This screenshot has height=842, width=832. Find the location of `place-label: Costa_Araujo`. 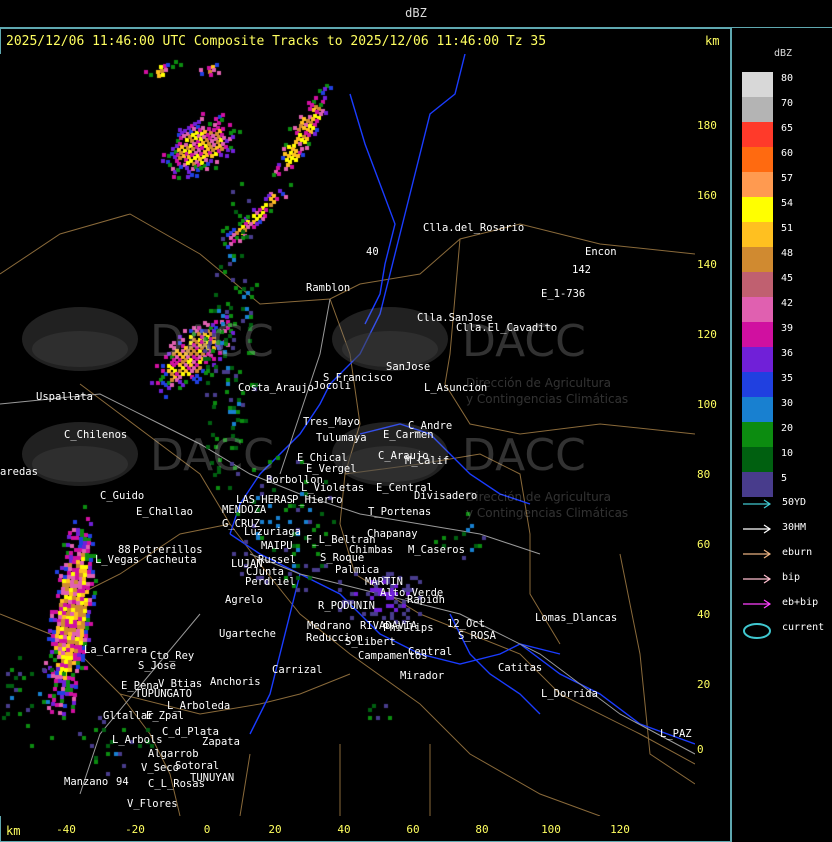

place-label: Costa_Araujo is located at coordinates (276, 388).